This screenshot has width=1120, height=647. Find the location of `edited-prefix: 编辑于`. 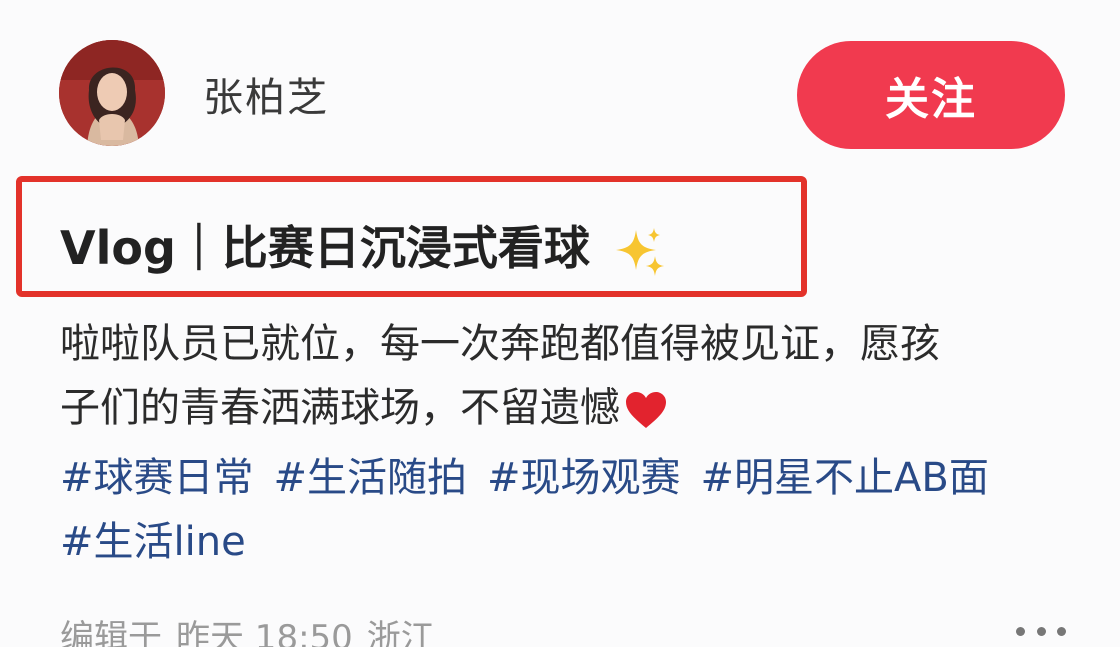

edited-prefix: 编辑于 is located at coordinates (111, 632).